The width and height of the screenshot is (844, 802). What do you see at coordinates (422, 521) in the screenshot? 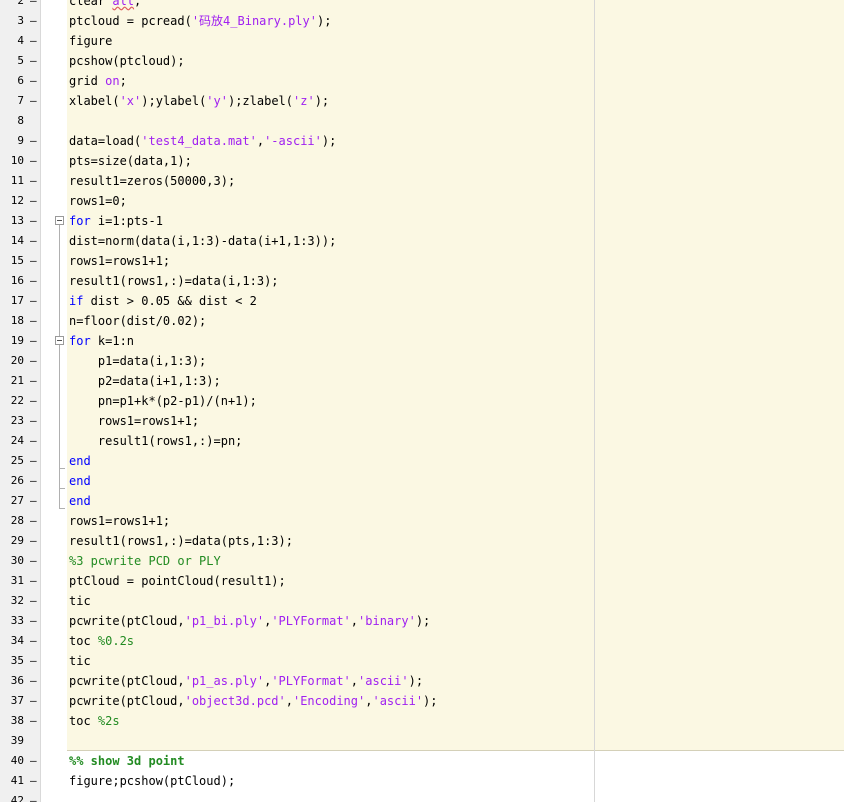
I see `code-line: 28– rows1=rows1+1;` at bounding box center [422, 521].